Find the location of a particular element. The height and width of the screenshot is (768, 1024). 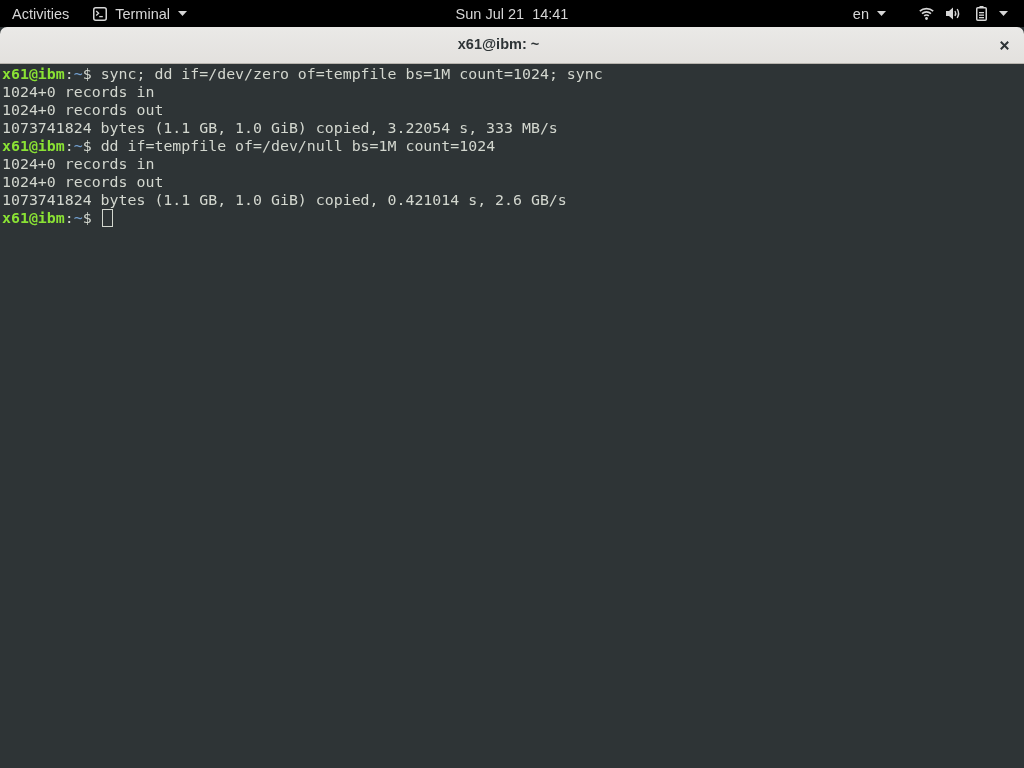

keyboard-layout-button: en is located at coordinates (869, 13).